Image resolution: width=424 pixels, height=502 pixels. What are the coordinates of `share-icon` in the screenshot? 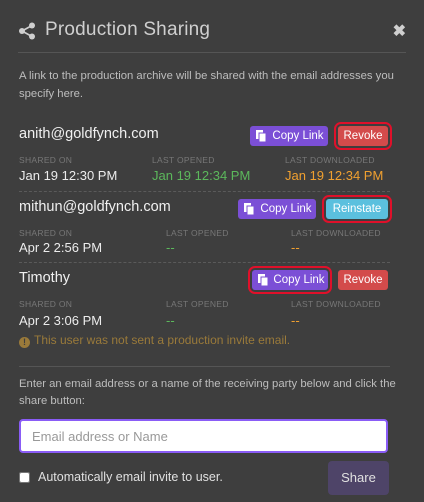 It's located at (27, 31).